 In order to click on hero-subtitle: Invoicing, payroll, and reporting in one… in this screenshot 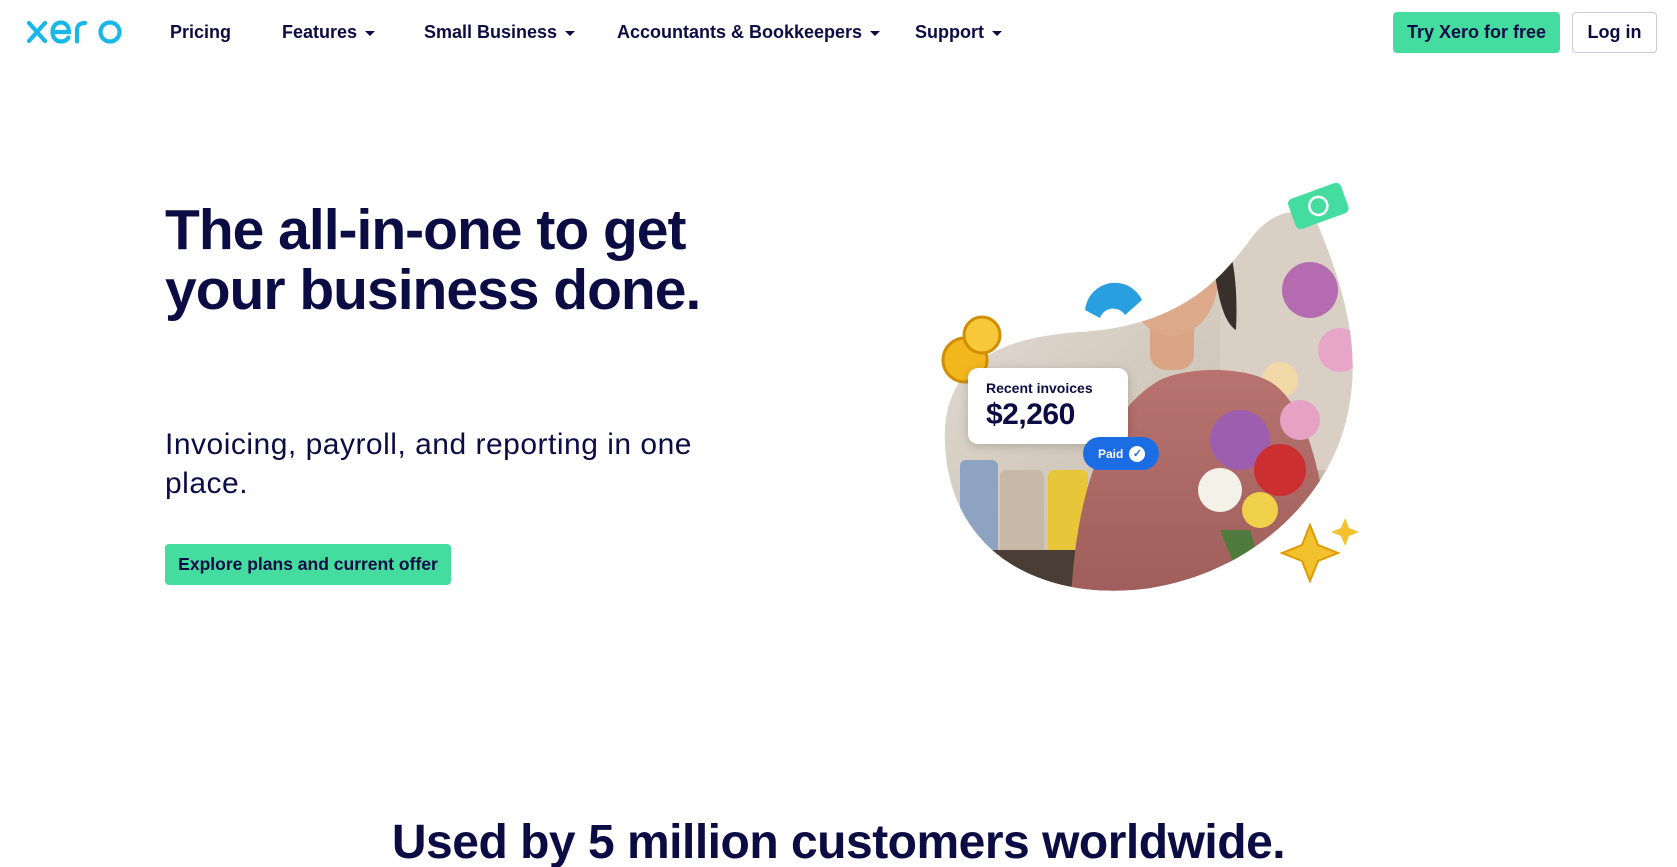, I will do `click(428, 464)`.